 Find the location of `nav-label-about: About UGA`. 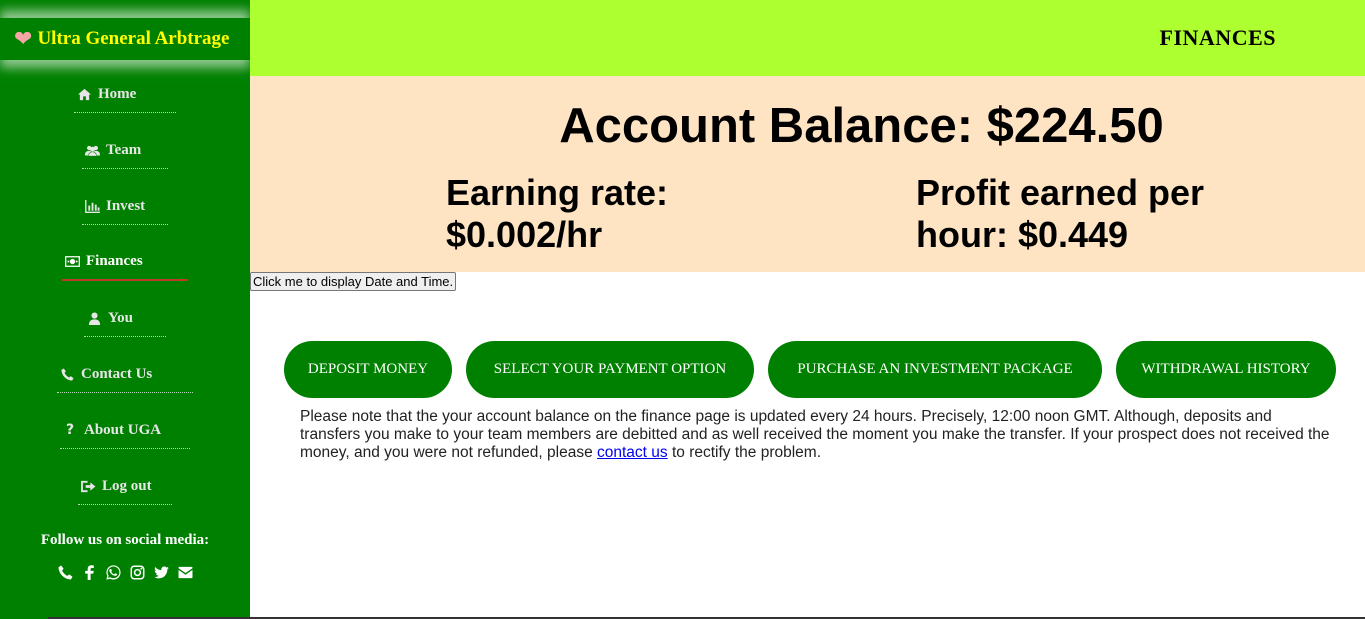

nav-label-about: About UGA is located at coordinates (123, 429).